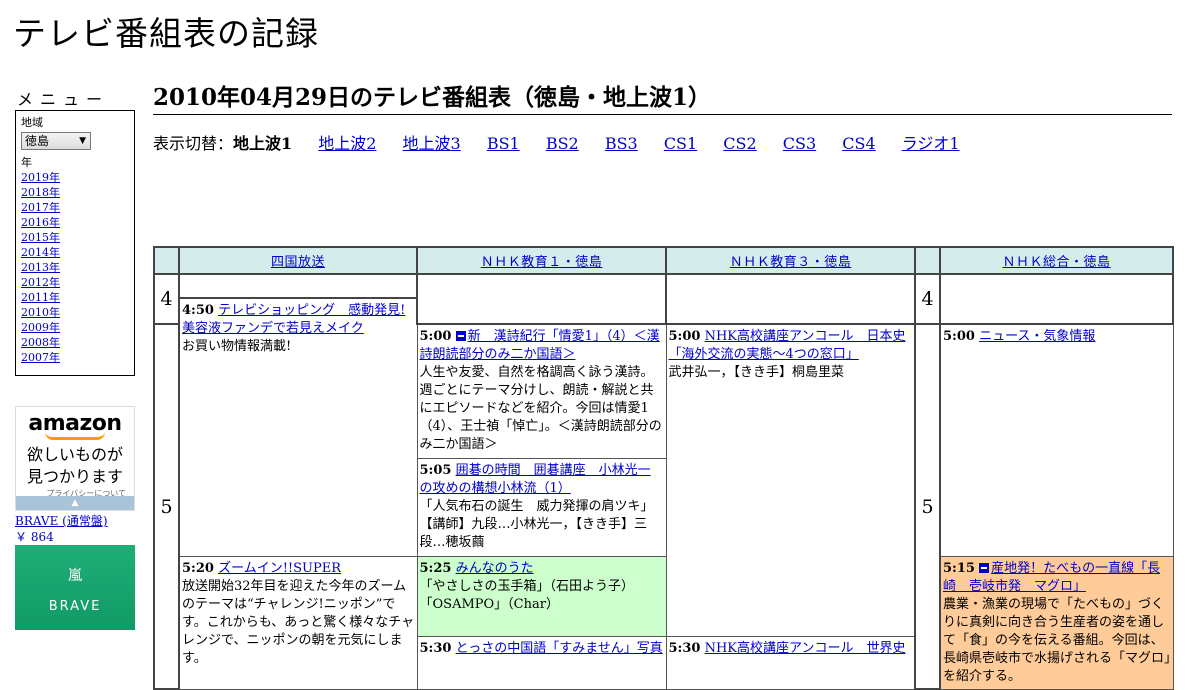 Image resolution: width=1200 pixels, height=690 pixels. Describe the element at coordinates (541, 663) in the screenshot. I see `program-cell: 5:30 とっさの中国語「すみません」写真` at that location.